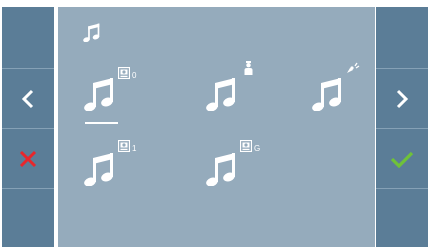 The image size is (429, 248). What do you see at coordinates (248, 68) in the screenshot?
I see `concierge-icon` at bounding box center [248, 68].